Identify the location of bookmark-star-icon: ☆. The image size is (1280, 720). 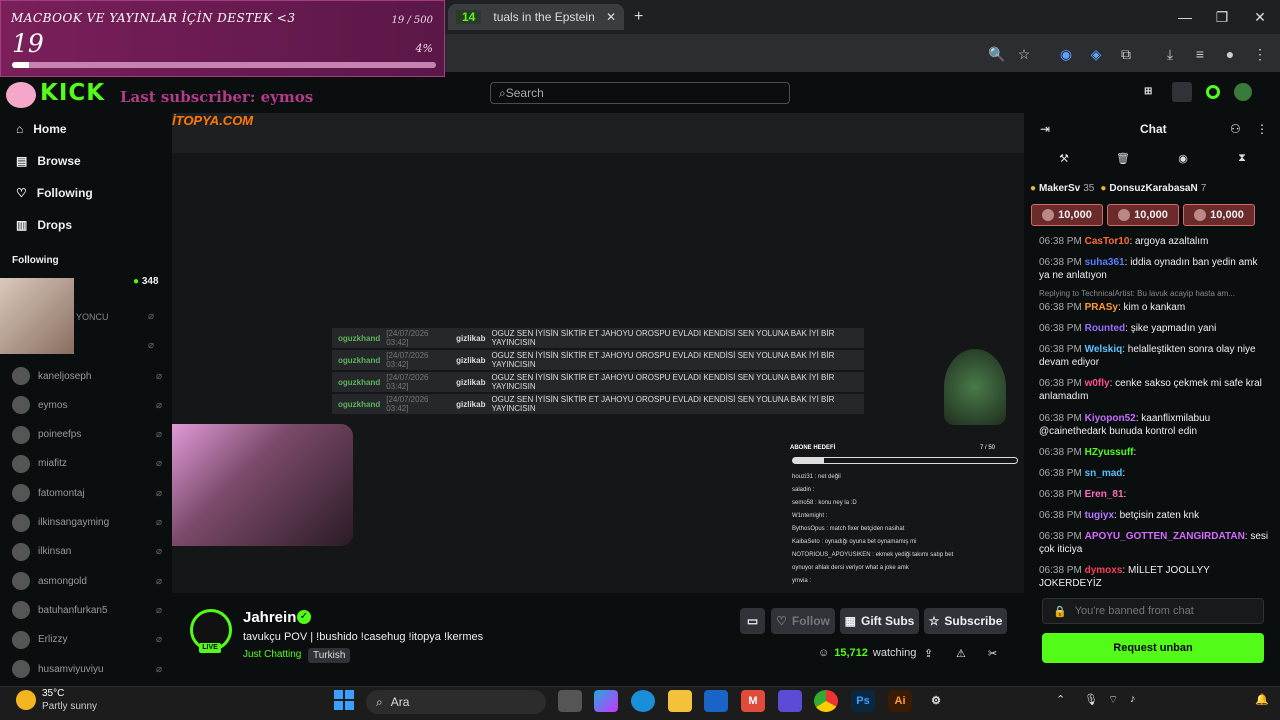
(1024, 54).